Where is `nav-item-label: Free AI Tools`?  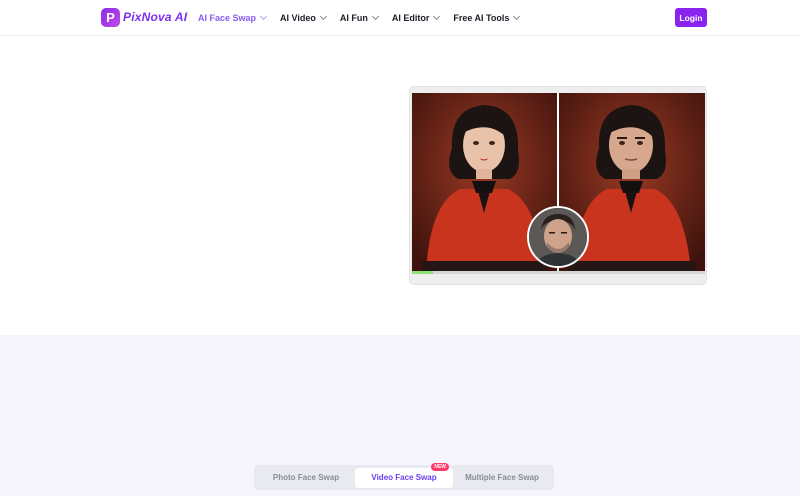 nav-item-label: Free AI Tools is located at coordinates (481, 18).